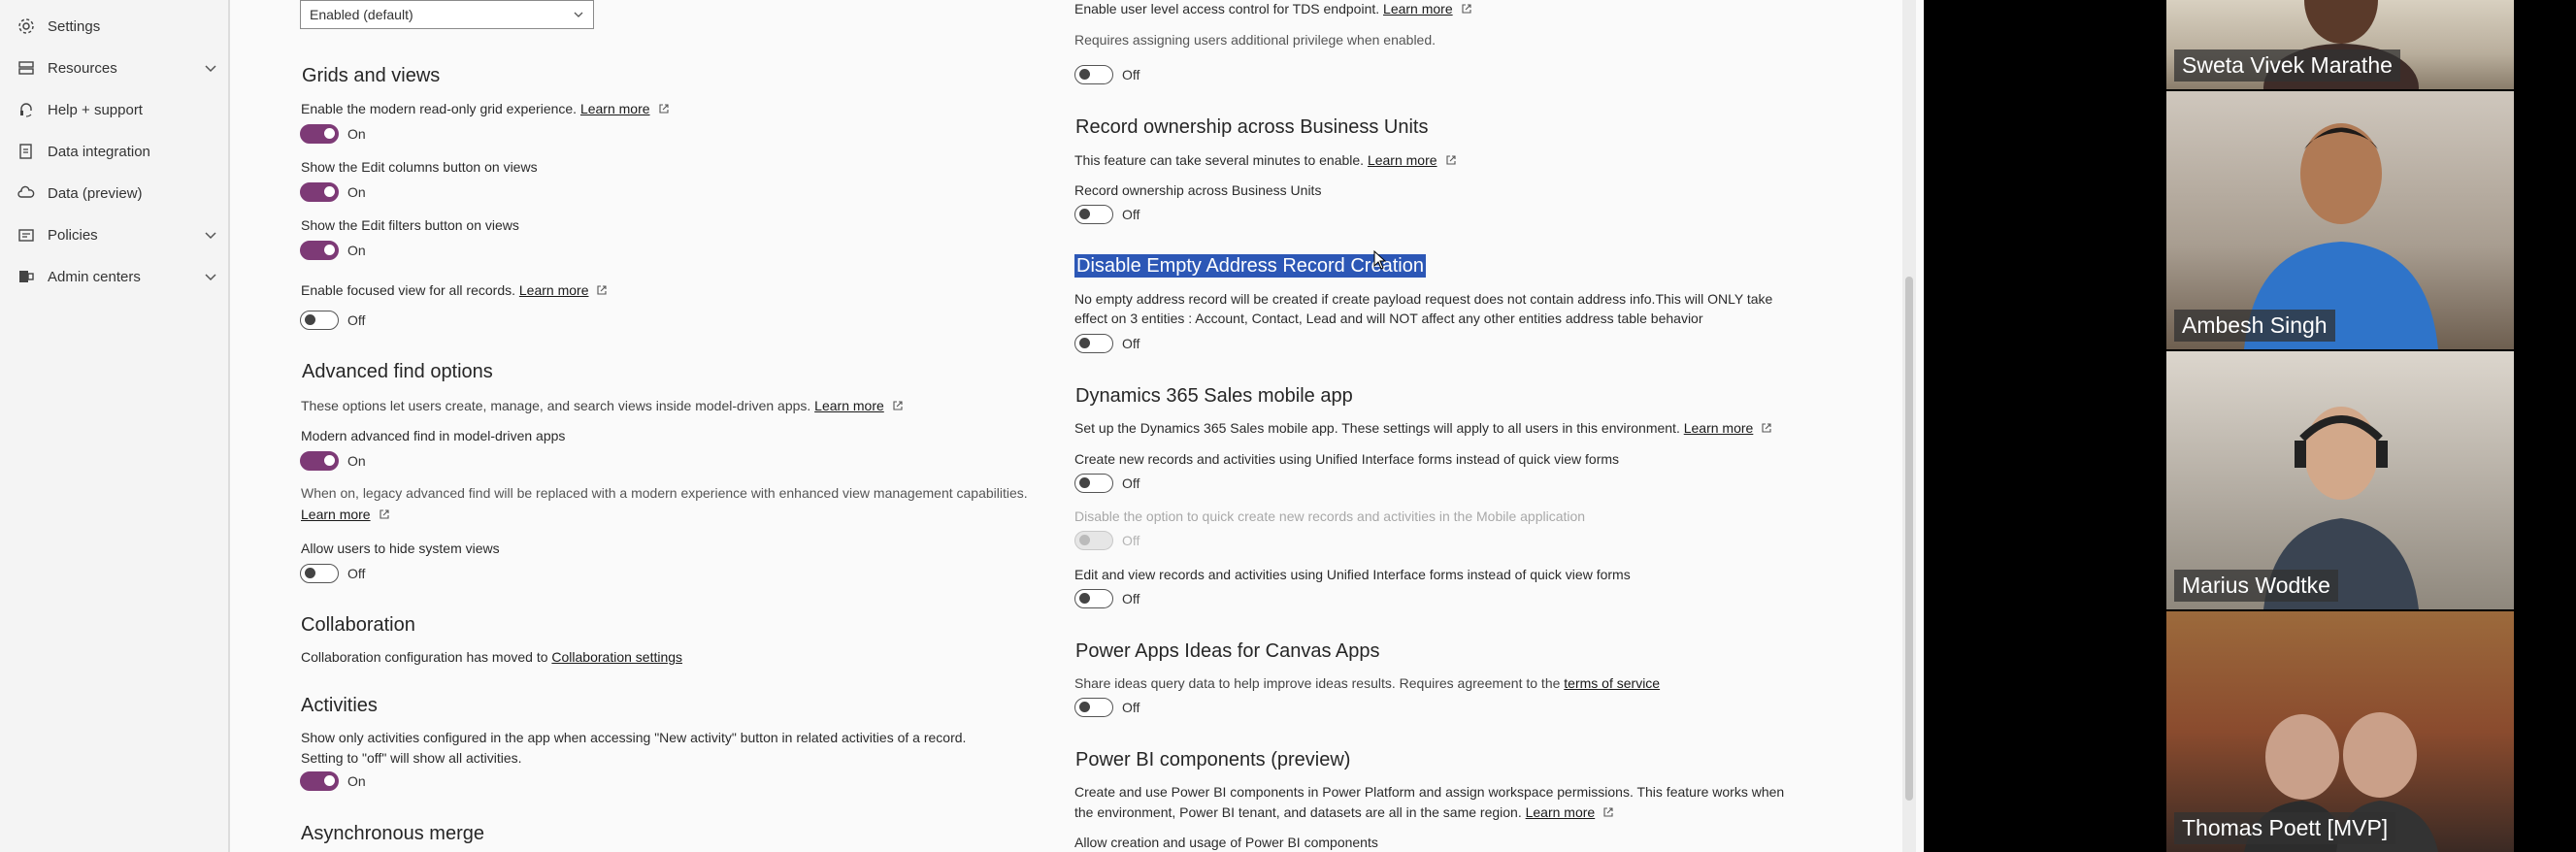  I want to click on setting-dropdown: Enabled (default), so click(447, 15).